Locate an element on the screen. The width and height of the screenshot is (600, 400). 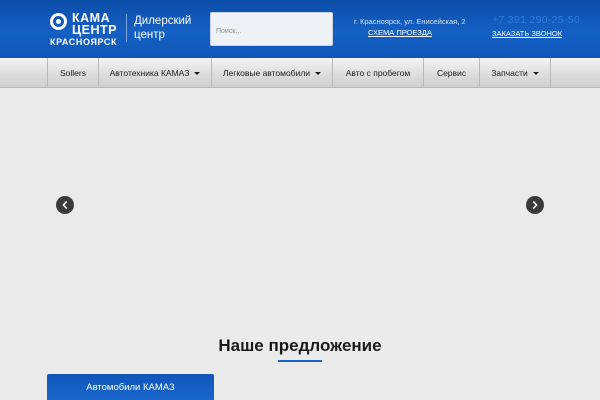
nav-item-label: Автотехника КАМАЗ is located at coordinates (149, 73).